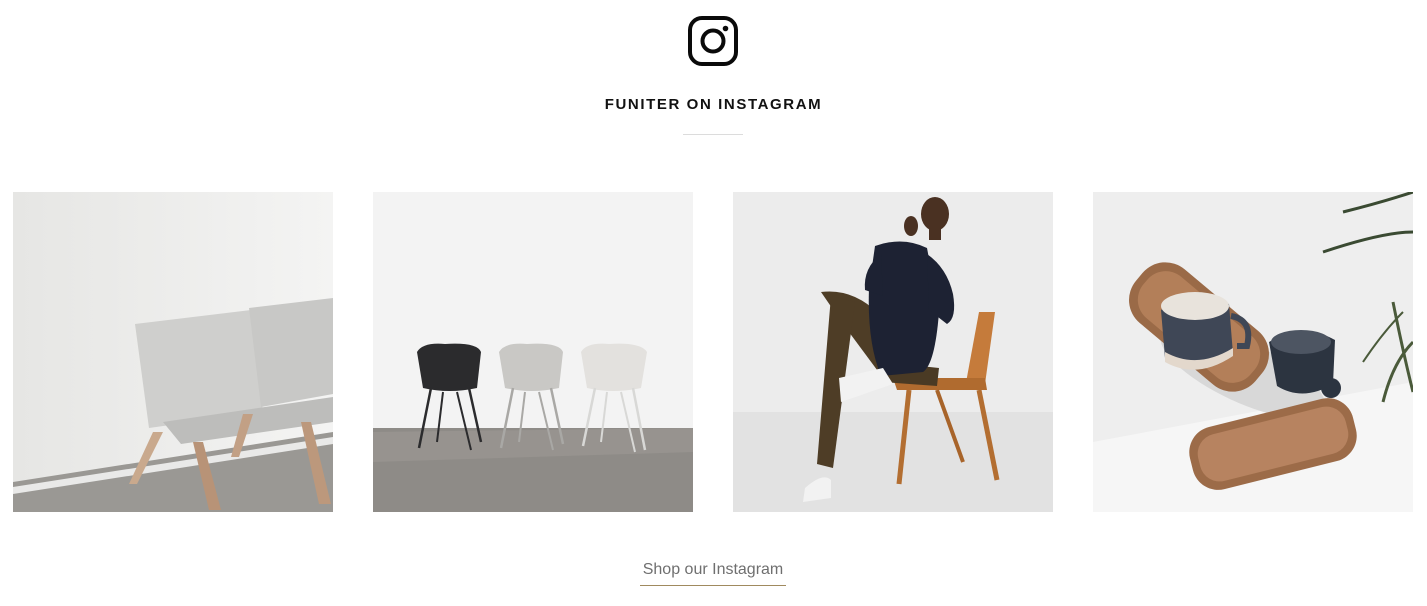  Describe the element at coordinates (713, 573) in the screenshot. I see `shop-instagram-link: Shop our Instagram` at that location.